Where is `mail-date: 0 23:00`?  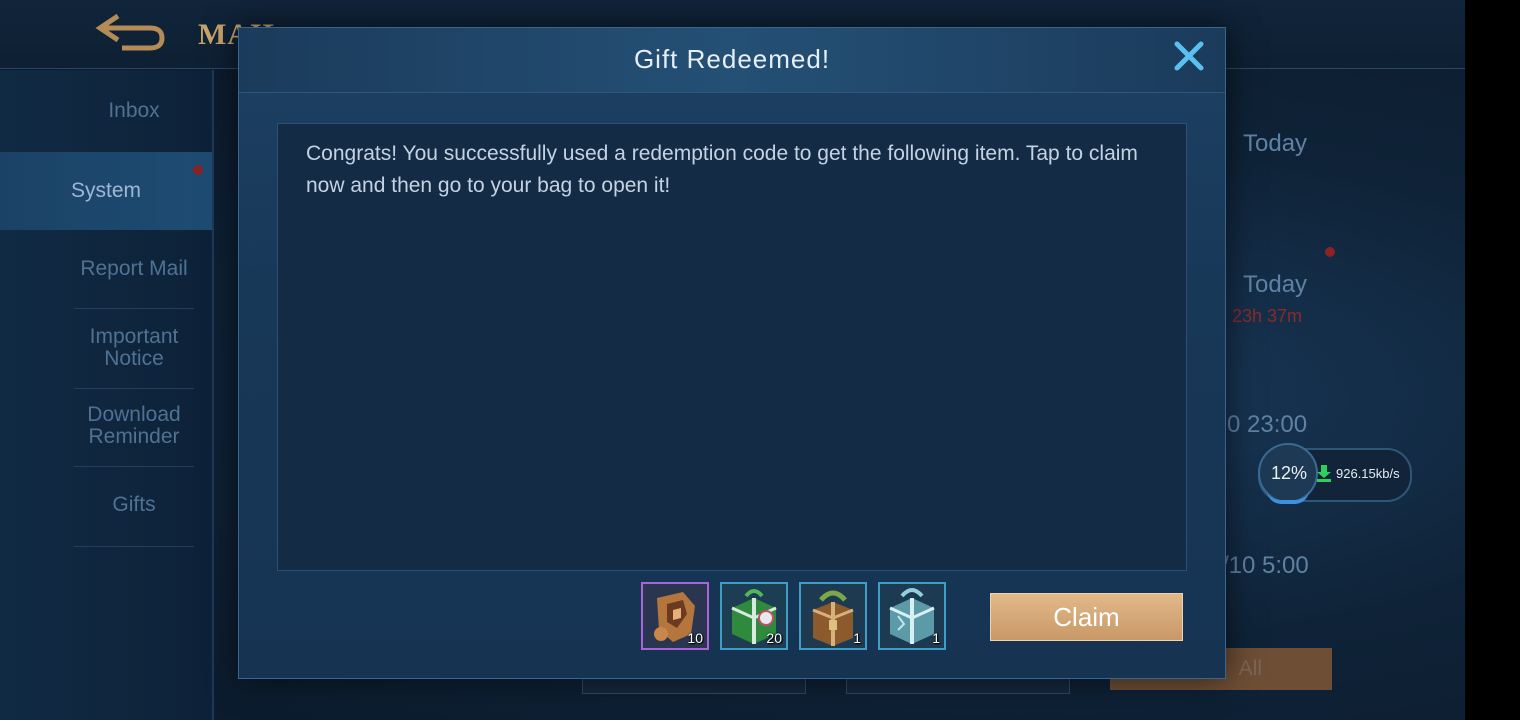
mail-date: 0 23:00 is located at coordinates (1267, 424).